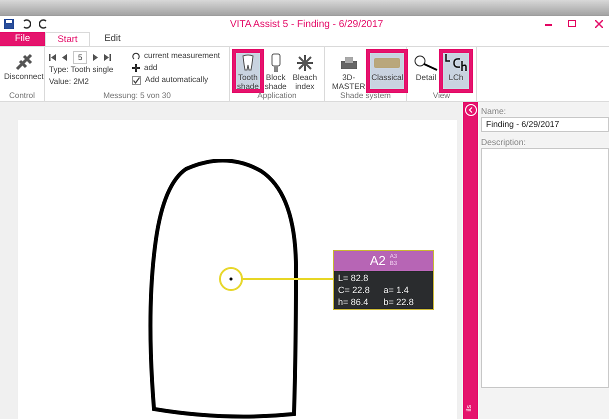 This screenshot has height=419, width=609. What do you see at coordinates (247, 63) in the screenshot?
I see `tooth-icon` at bounding box center [247, 63].